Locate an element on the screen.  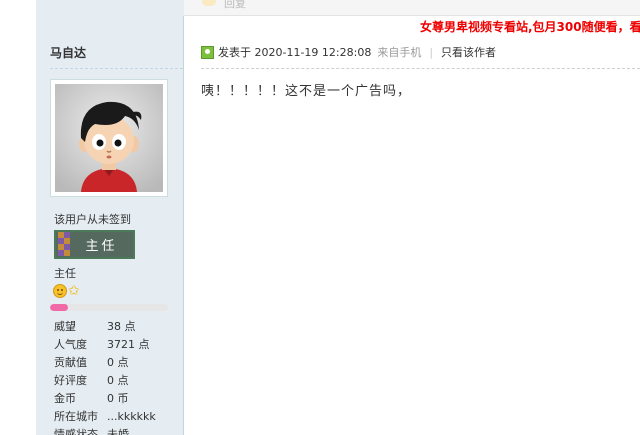
avatar-cartoon-icon is located at coordinates (109, 138).